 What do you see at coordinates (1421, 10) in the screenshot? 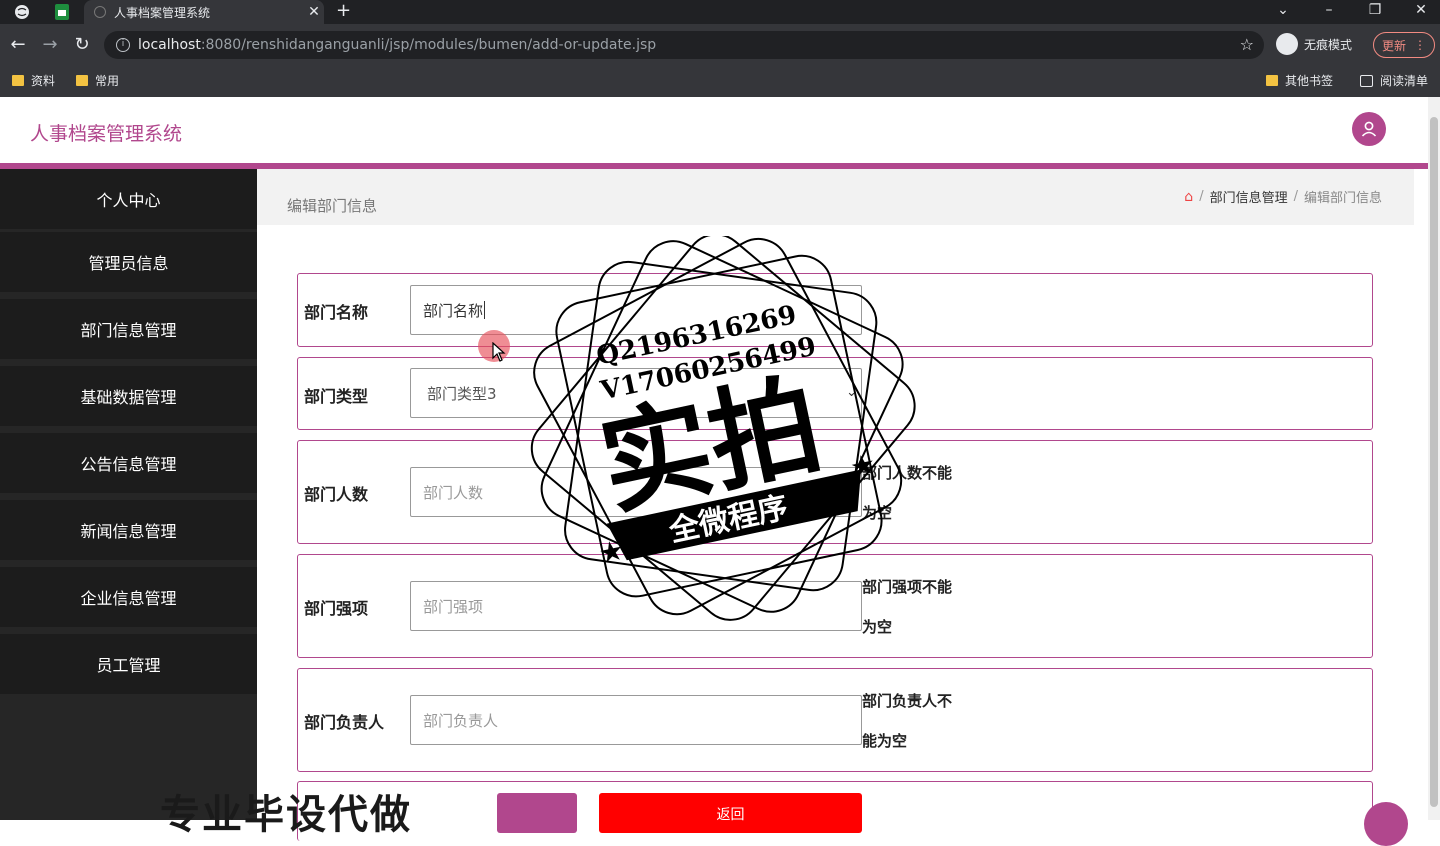
I see `window-close-icon: ✕` at bounding box center [1421, 10].